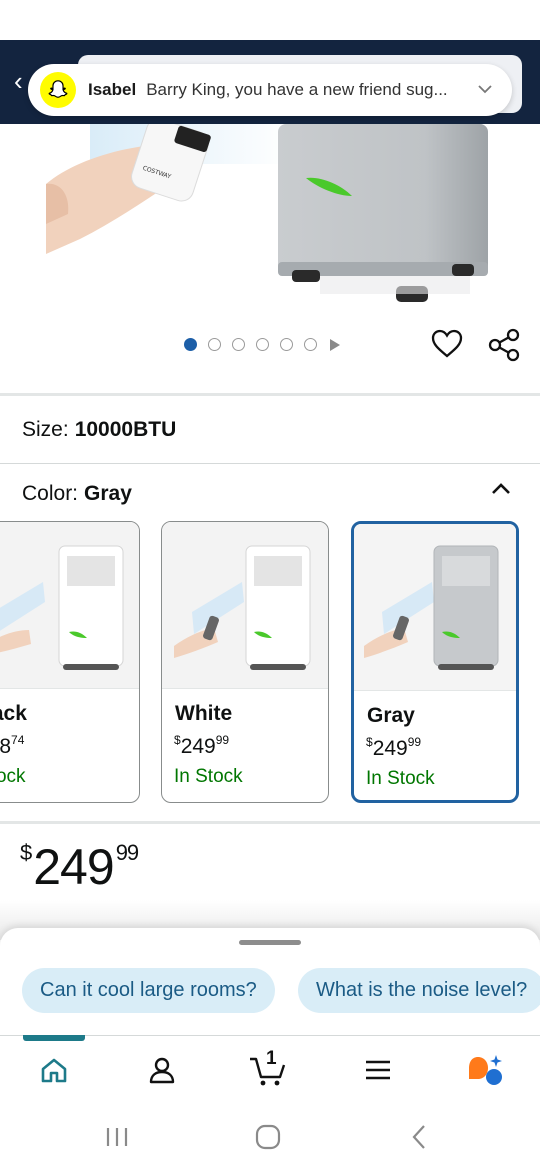 The width and height of the screenshot is (540, 1170). Describe the element at coordinates (447, 344) in the screenshot. I see `heart-icon` at that location.